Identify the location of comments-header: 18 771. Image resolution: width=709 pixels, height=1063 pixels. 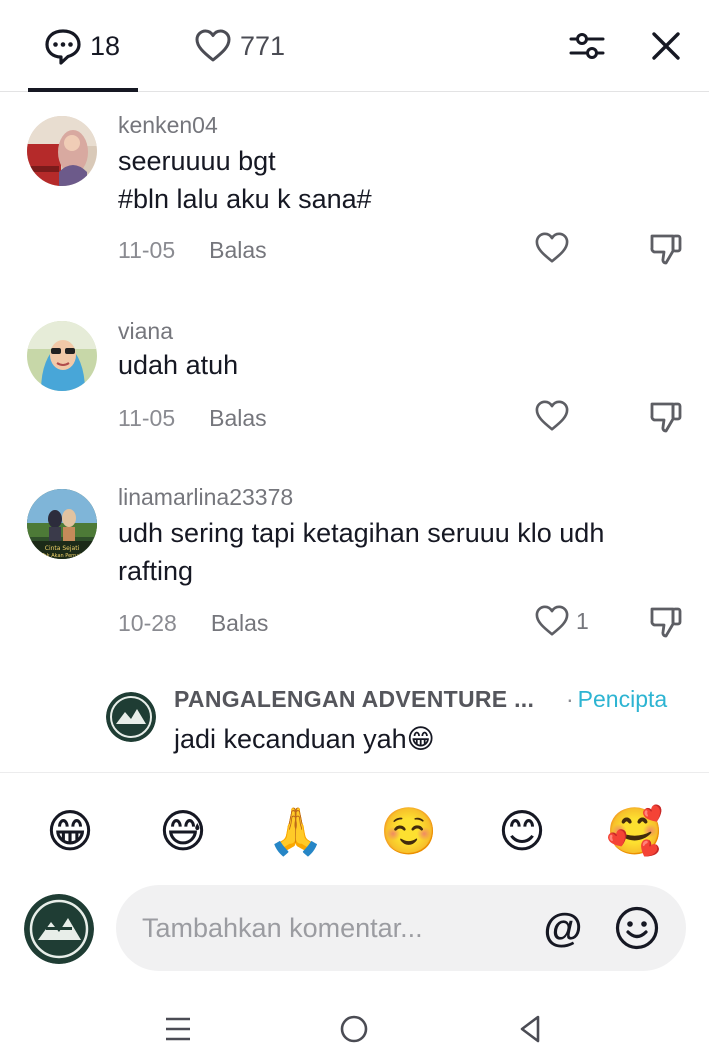
(354, 46).